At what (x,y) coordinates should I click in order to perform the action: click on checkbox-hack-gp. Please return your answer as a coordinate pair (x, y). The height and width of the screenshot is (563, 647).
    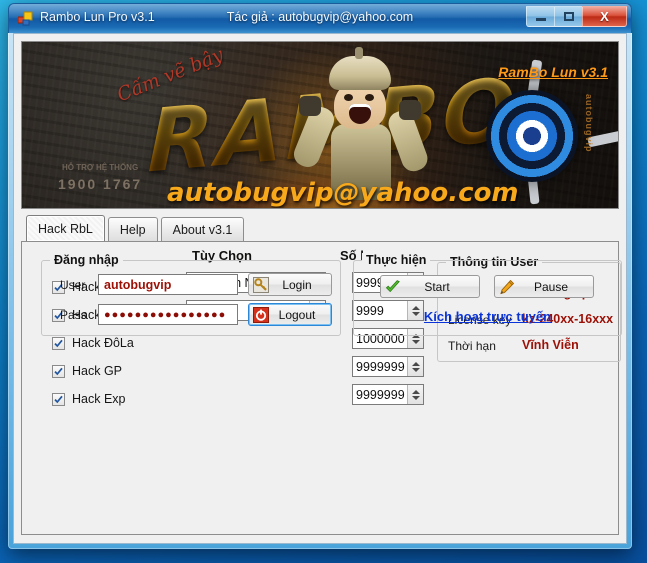
    Looking at the image, I should click on (58, 371).